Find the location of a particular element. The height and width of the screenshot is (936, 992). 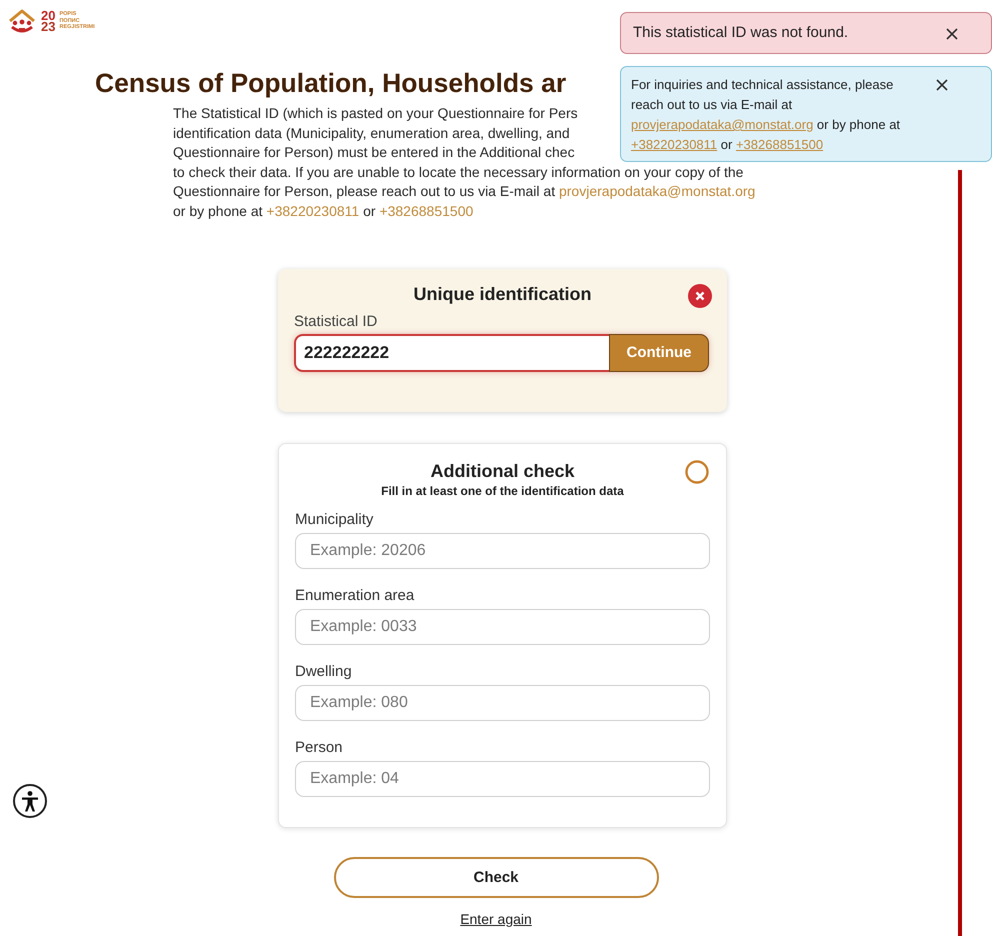

input-field: Example: 080 is located at coordinates (502, 702).